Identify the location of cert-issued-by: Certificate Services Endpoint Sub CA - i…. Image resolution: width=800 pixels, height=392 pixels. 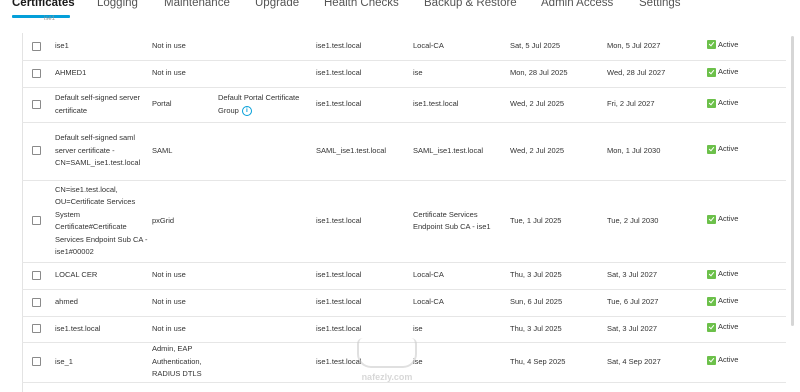
(461, 221).